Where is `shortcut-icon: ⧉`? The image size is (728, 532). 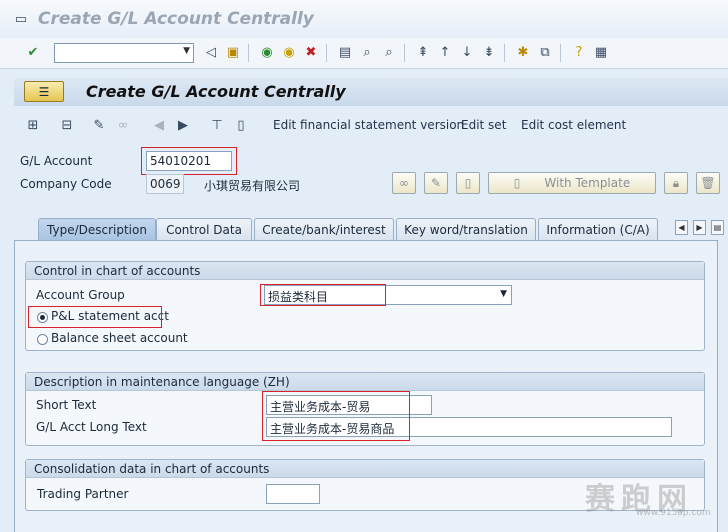 shortcut-icon: ⧉ is located at coordinates (545, 52).